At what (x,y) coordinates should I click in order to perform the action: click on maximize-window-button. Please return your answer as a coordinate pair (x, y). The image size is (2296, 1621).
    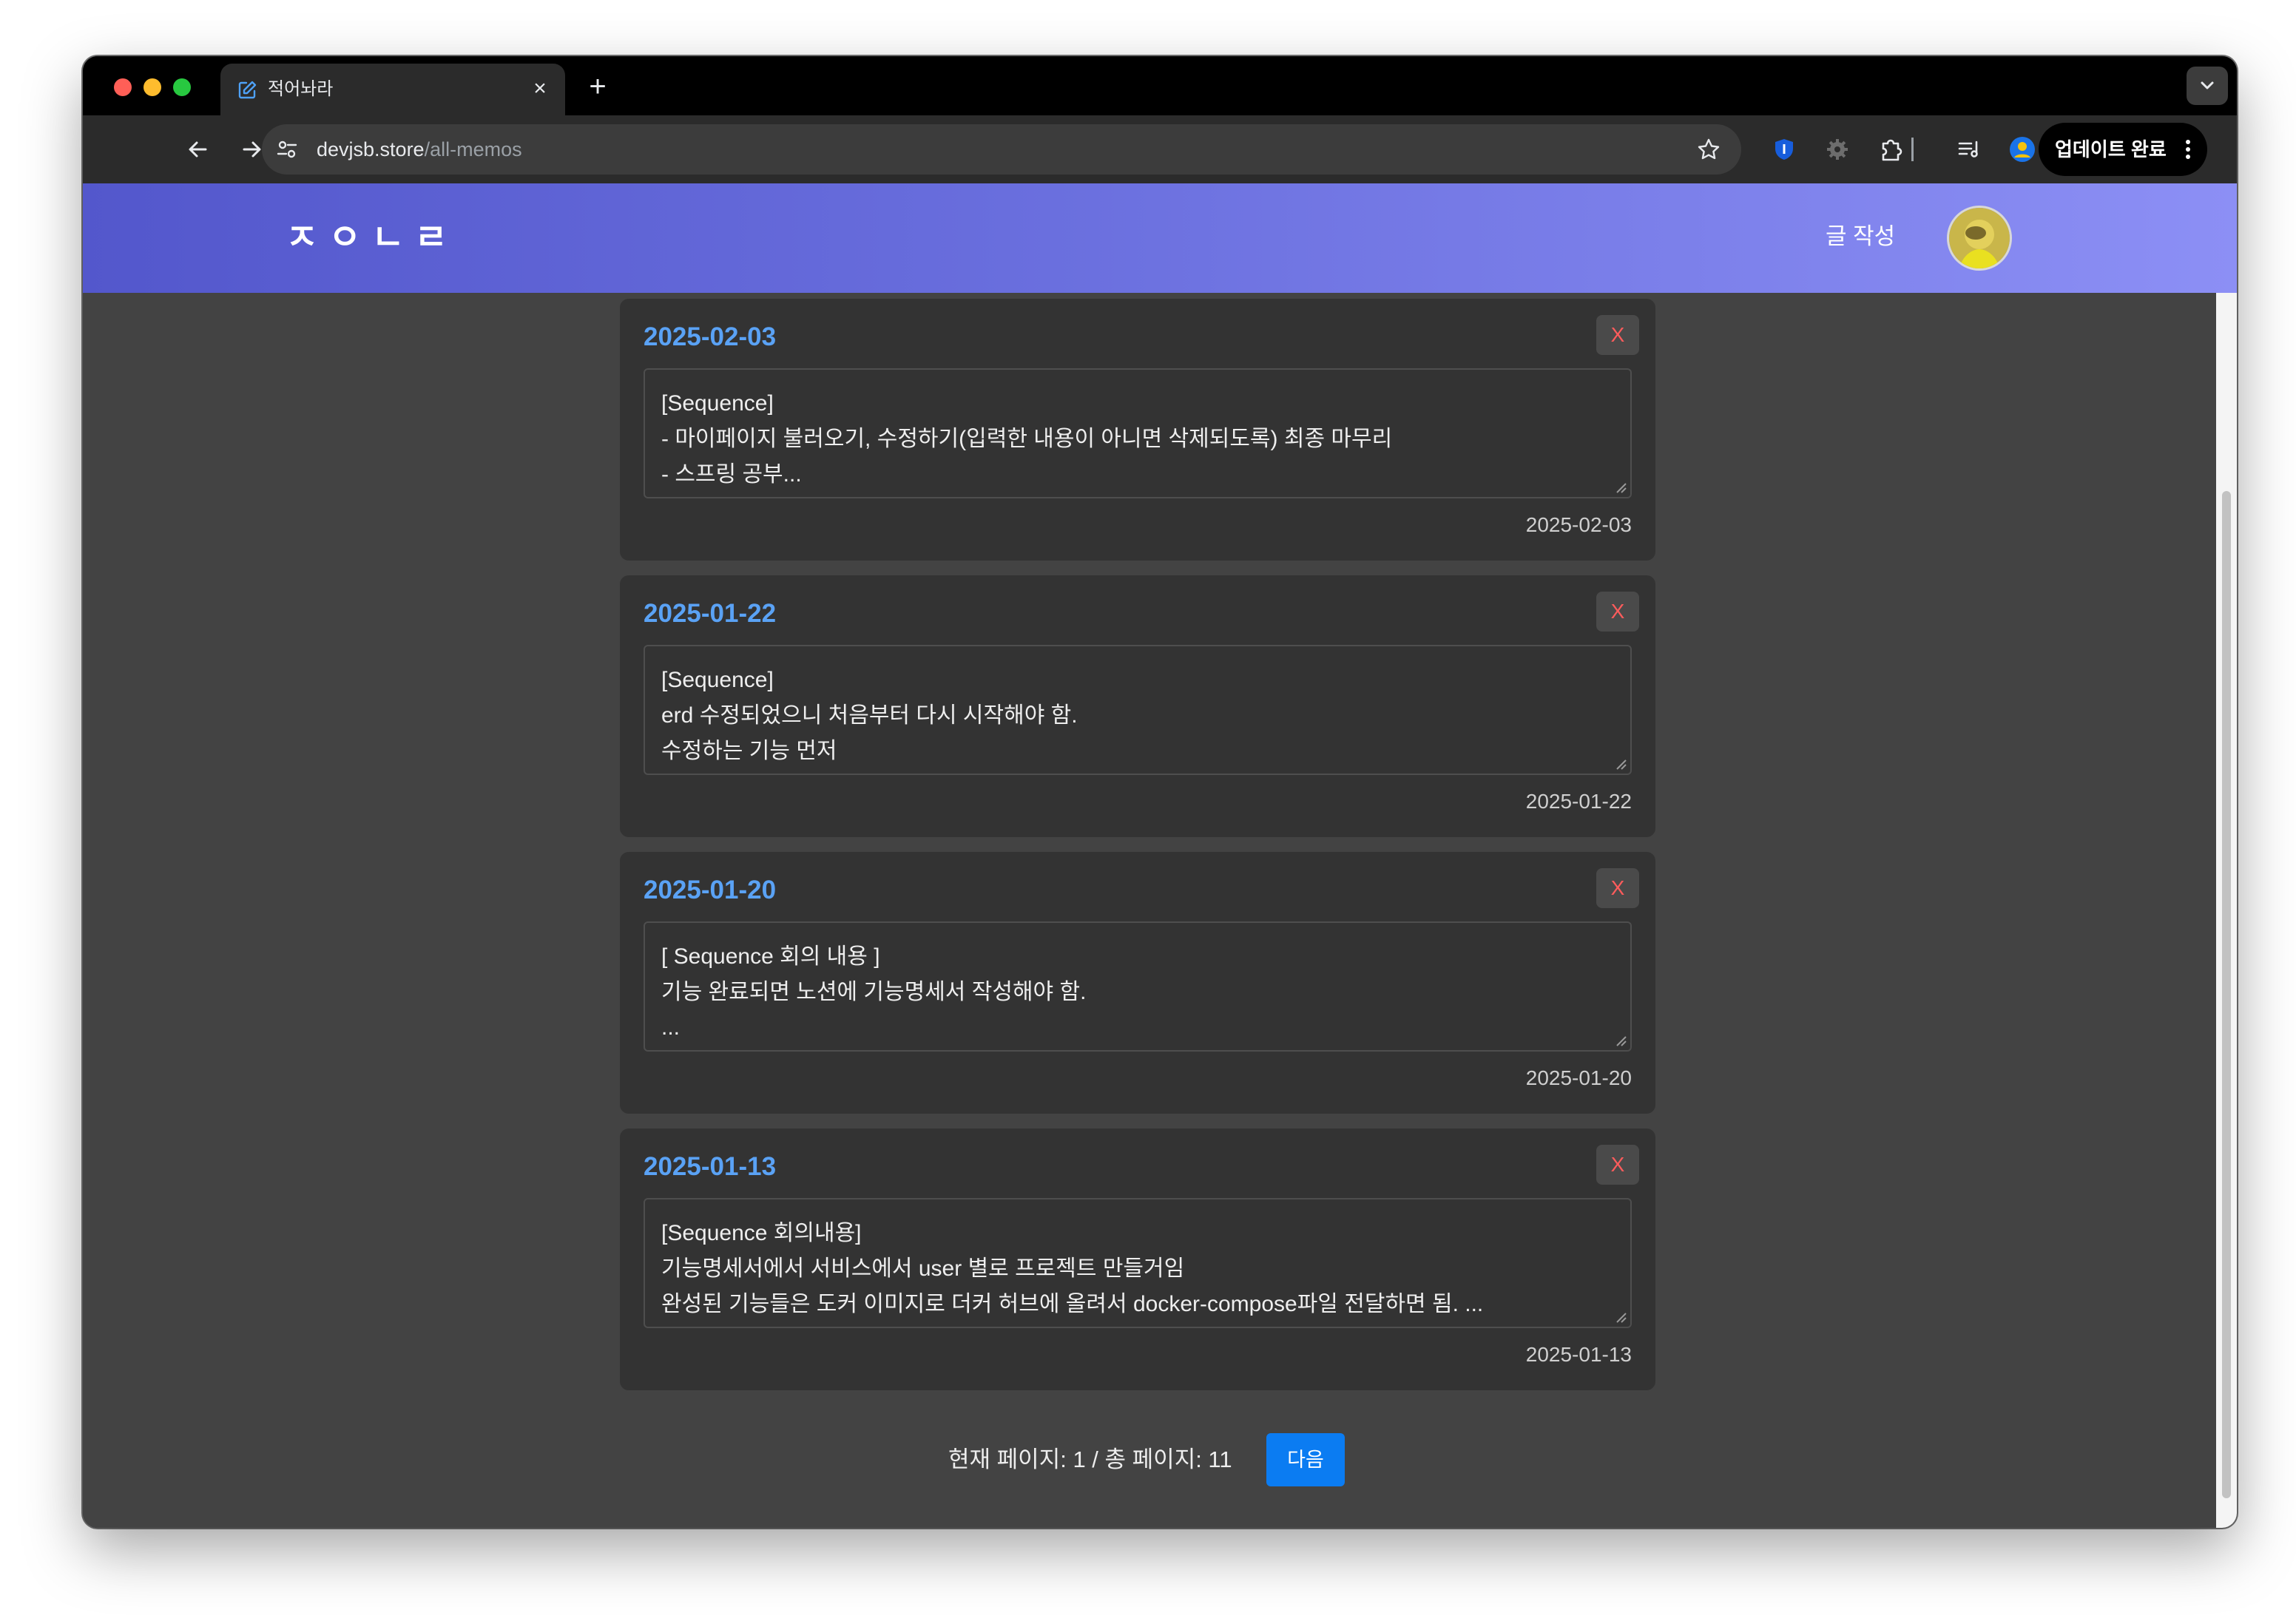
    Looking at the image, I should click on (182, 87).